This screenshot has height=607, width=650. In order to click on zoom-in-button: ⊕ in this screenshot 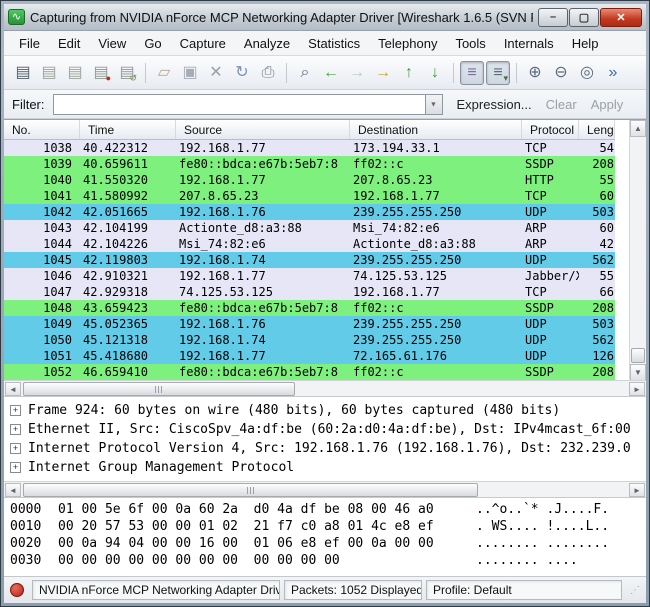, I will do `click(535, 73)`.